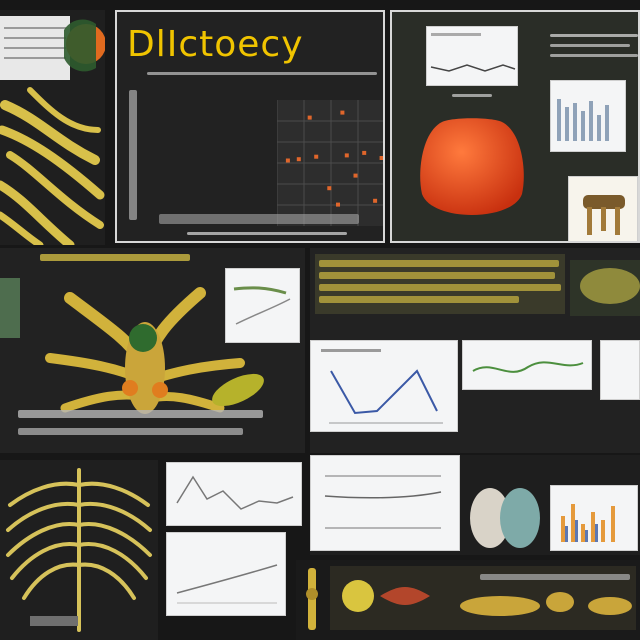 This screenshot has width=640, height=640. I want to click on rod-svg, so click(312, 599).